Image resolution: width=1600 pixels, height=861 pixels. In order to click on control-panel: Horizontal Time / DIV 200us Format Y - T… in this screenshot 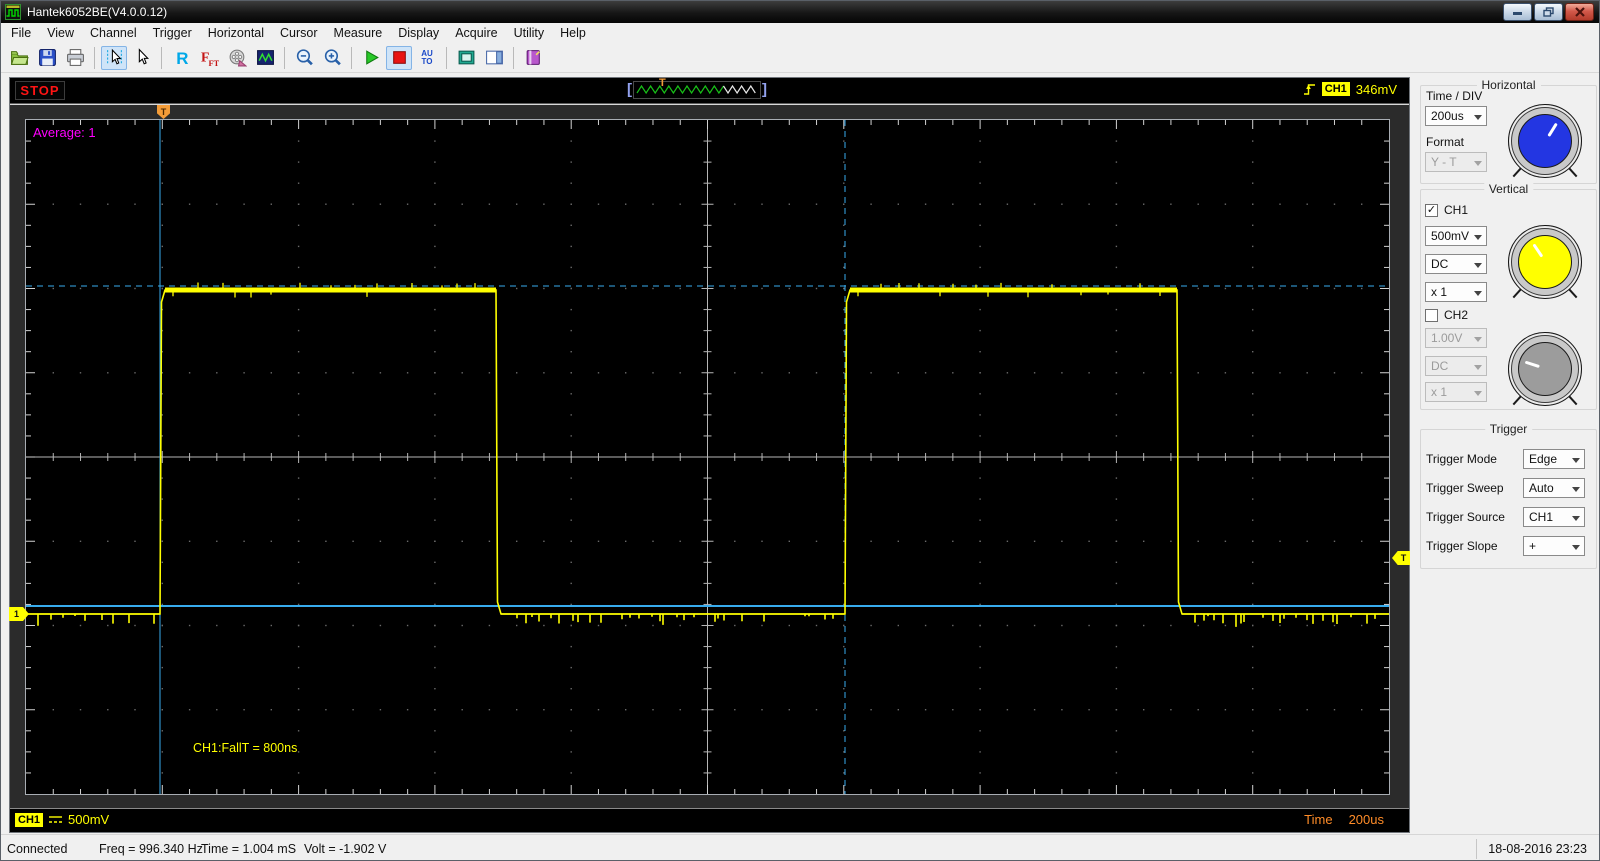, I will do `click(1504, 455)`.